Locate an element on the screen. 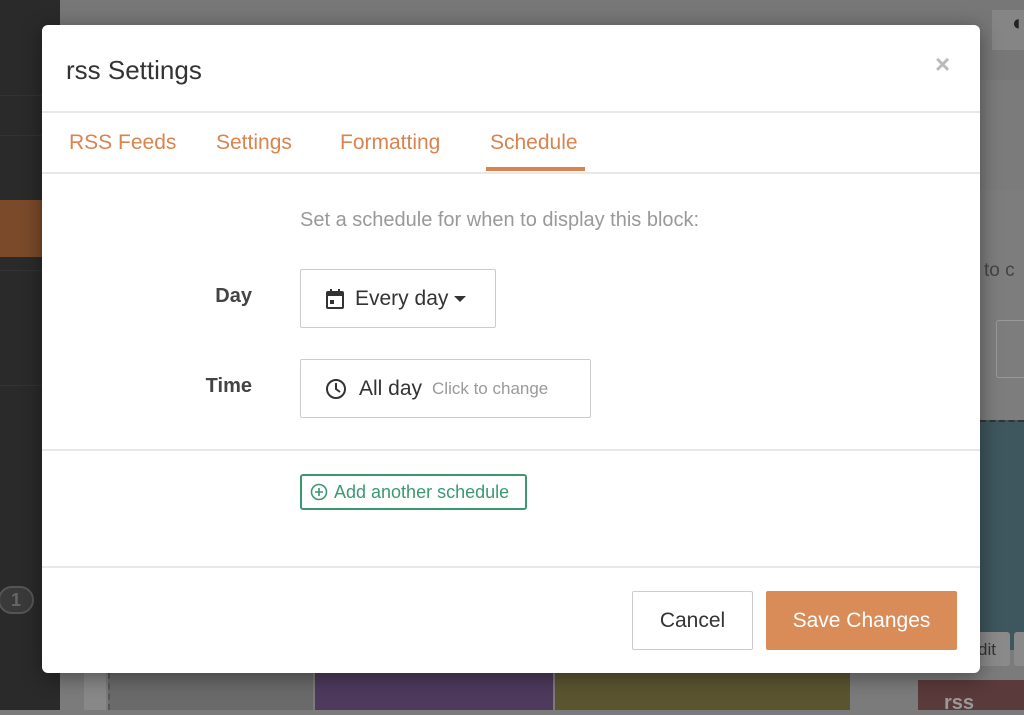 The height and width of the screenshot is (715, 1024). day-value: Every day is located at coordinates (402, 298).